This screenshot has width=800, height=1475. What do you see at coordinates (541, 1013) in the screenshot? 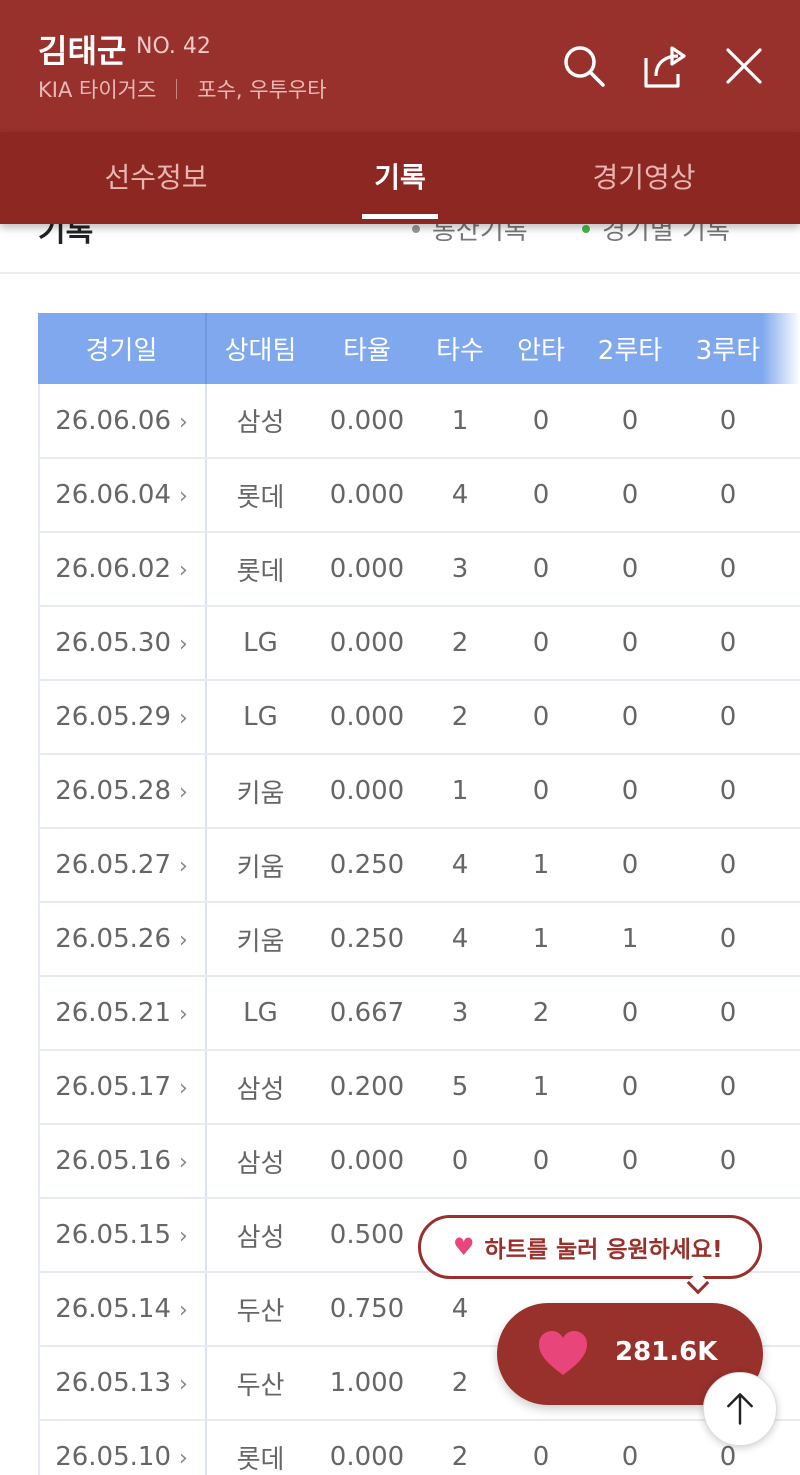
I see `cell-hits: 2` at bounding box center [541, 1013].